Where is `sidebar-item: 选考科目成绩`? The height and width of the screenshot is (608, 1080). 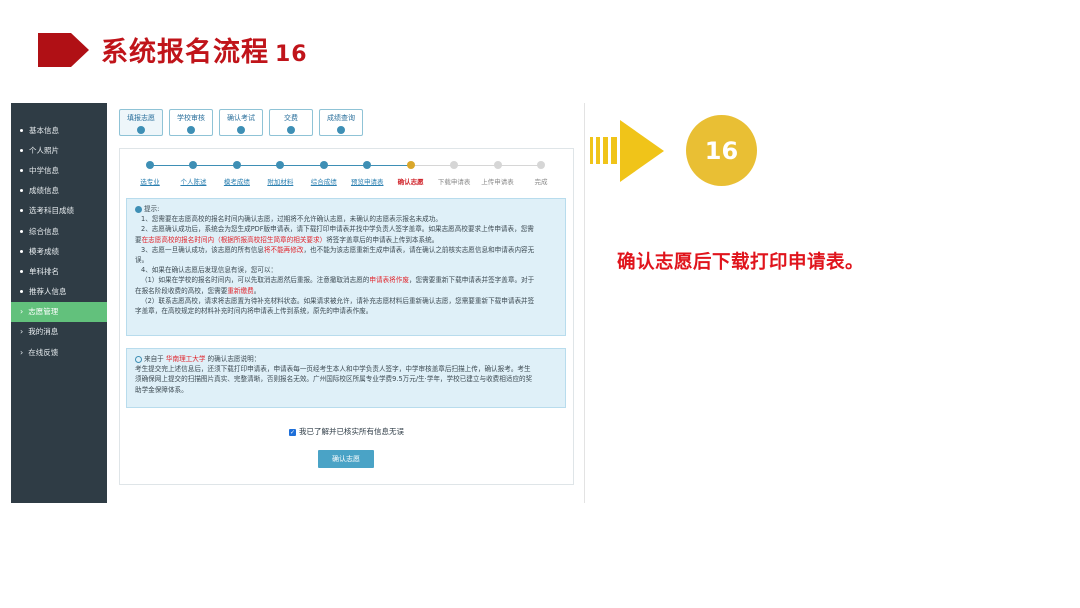 sidebar-item: 选考科目成绩 is located at coordinates (59, 211).